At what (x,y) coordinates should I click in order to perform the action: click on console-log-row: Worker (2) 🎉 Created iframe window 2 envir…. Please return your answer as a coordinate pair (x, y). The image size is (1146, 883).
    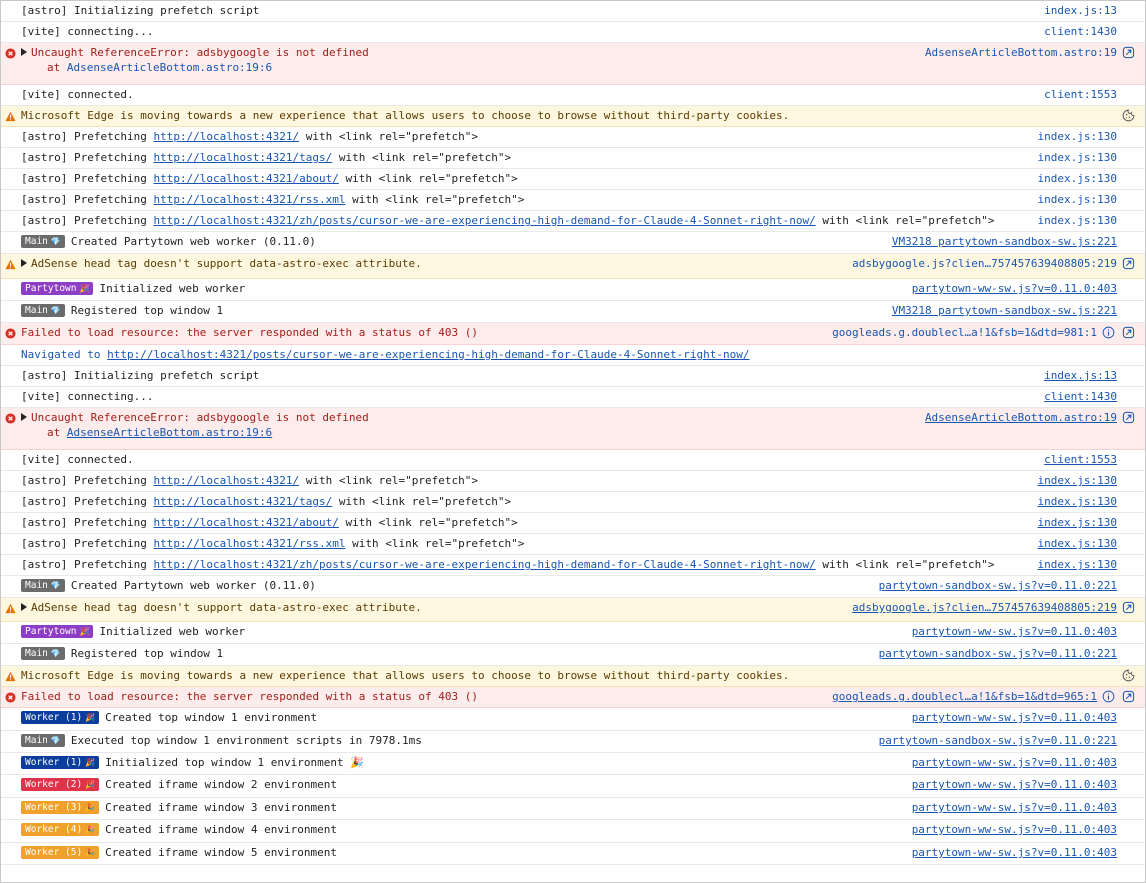
    Looking at the image, I should click on (573, 786).